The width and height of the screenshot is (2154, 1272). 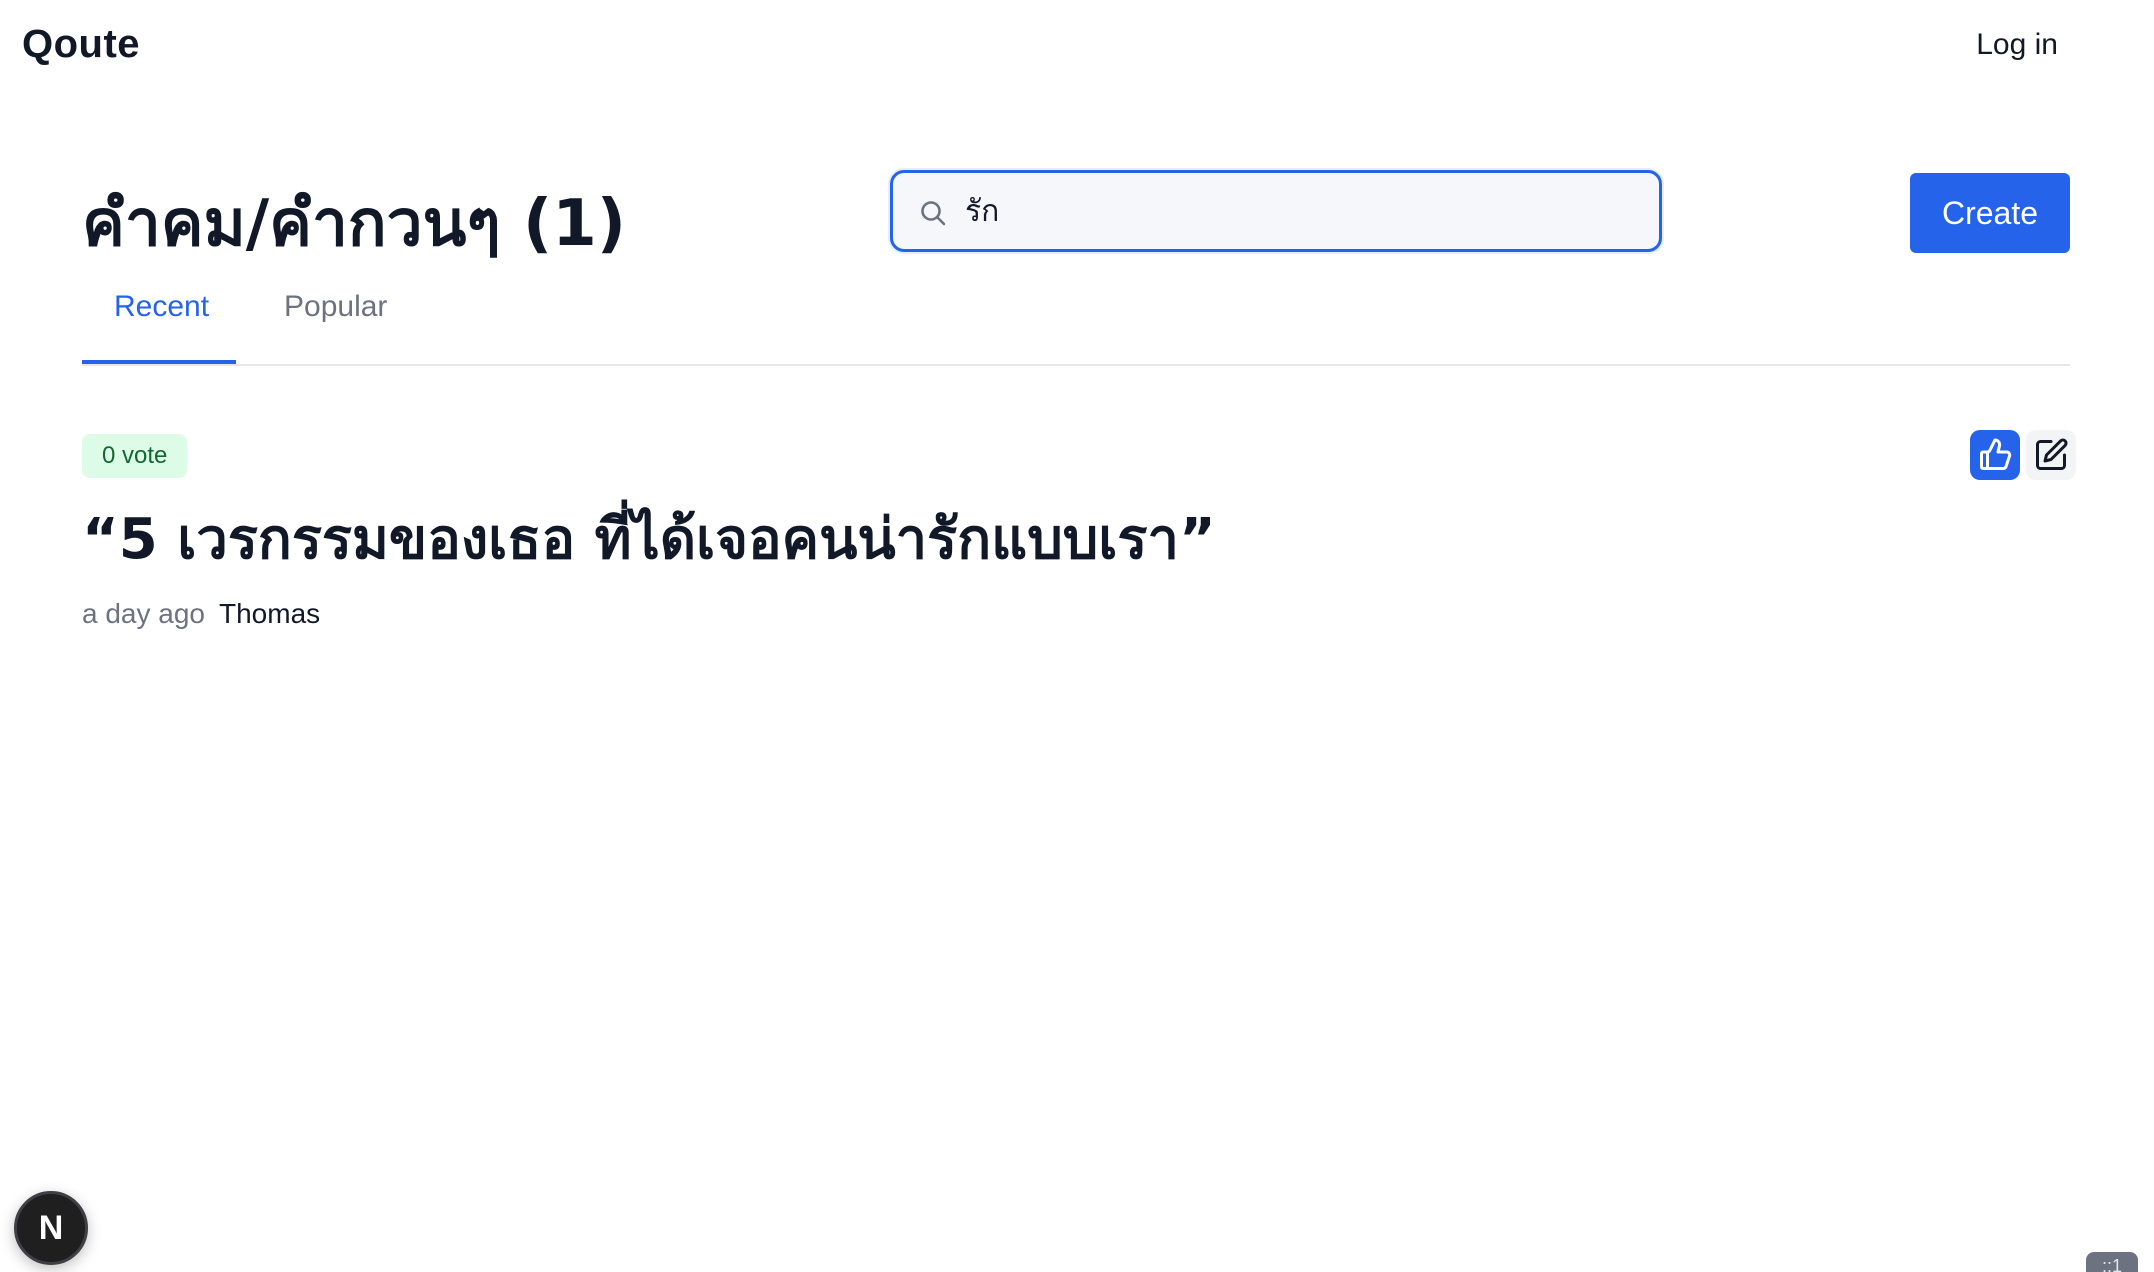 I want to click on page-title: คำคม/คำกวนๆ (1), so click(x=354, y=224).